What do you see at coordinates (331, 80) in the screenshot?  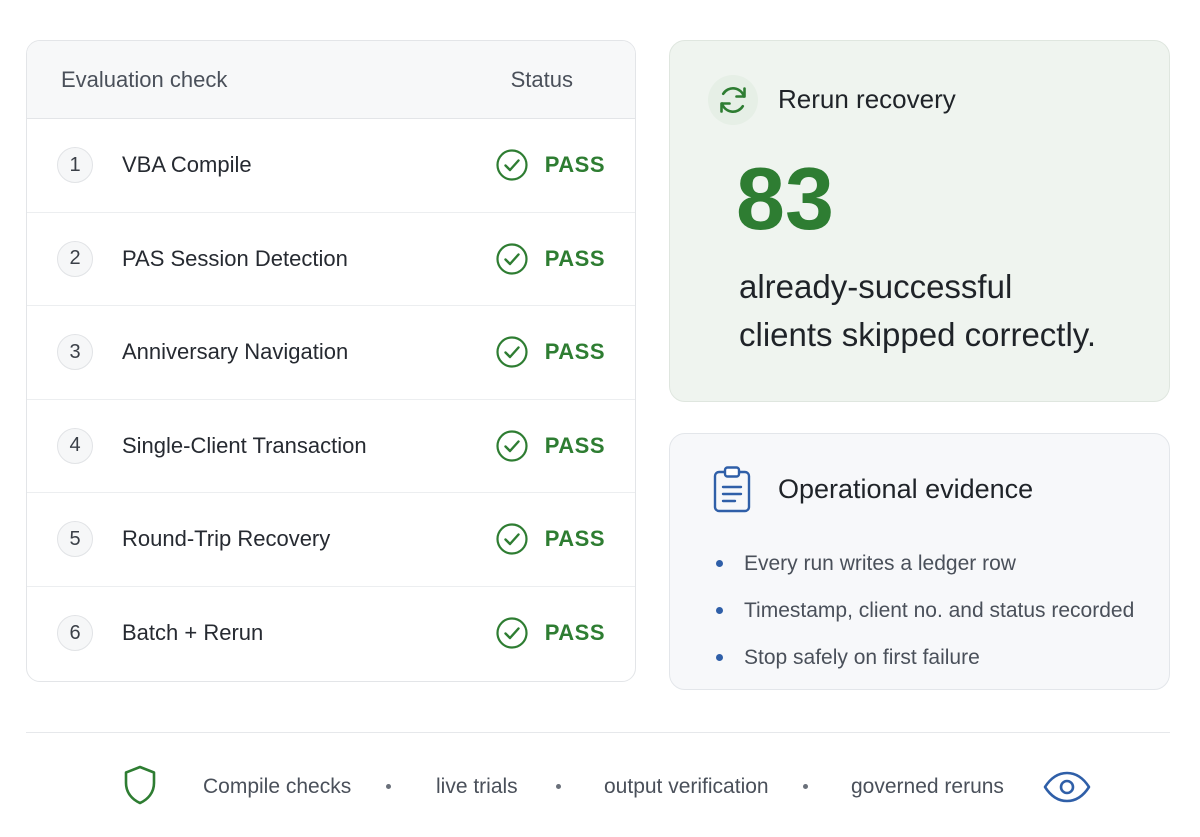 I see `evaluation-table-header: Evaluation check Status` at bounding box center [331, 80].